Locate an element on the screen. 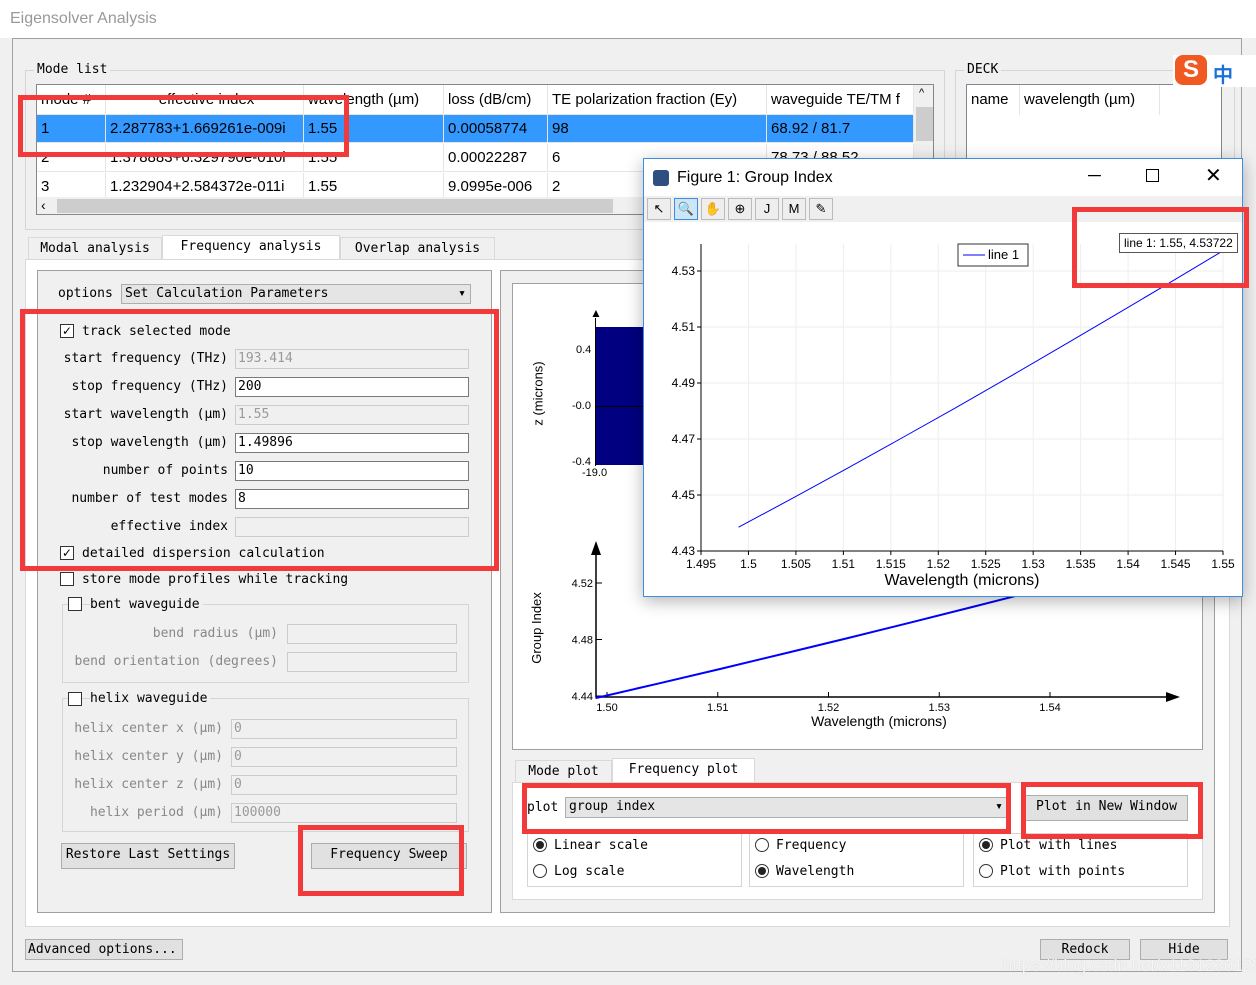  y-tick-label: 4.49 is located at coordinates (684, 383).